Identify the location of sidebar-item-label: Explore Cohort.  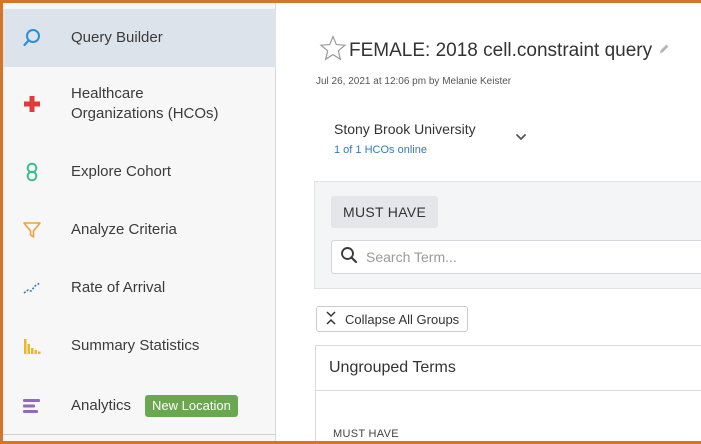
(121, 171).